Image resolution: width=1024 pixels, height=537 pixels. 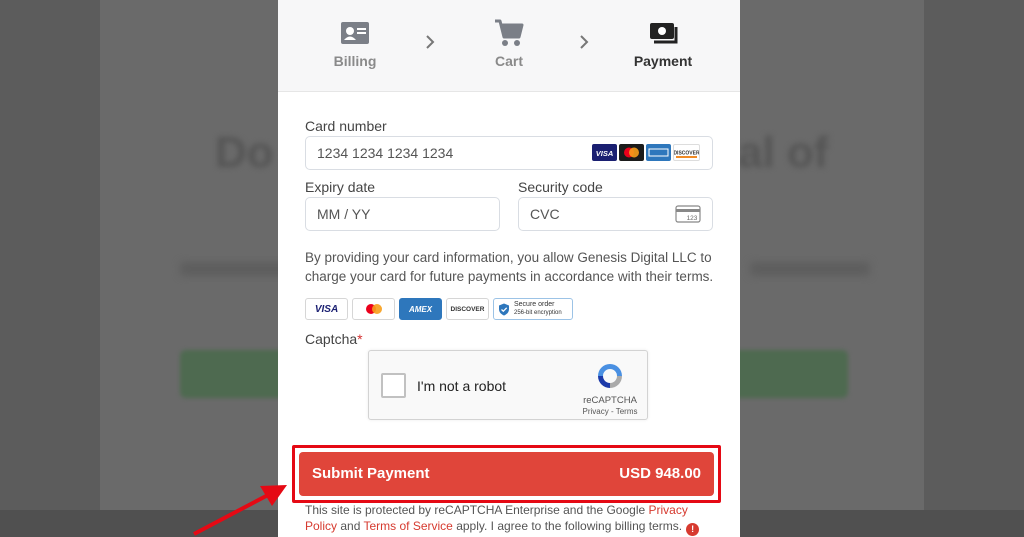 What do you see at coordinates (504, 309) in the screenshot?
I see `shield-check-icon` at bounding box center [504, 309].